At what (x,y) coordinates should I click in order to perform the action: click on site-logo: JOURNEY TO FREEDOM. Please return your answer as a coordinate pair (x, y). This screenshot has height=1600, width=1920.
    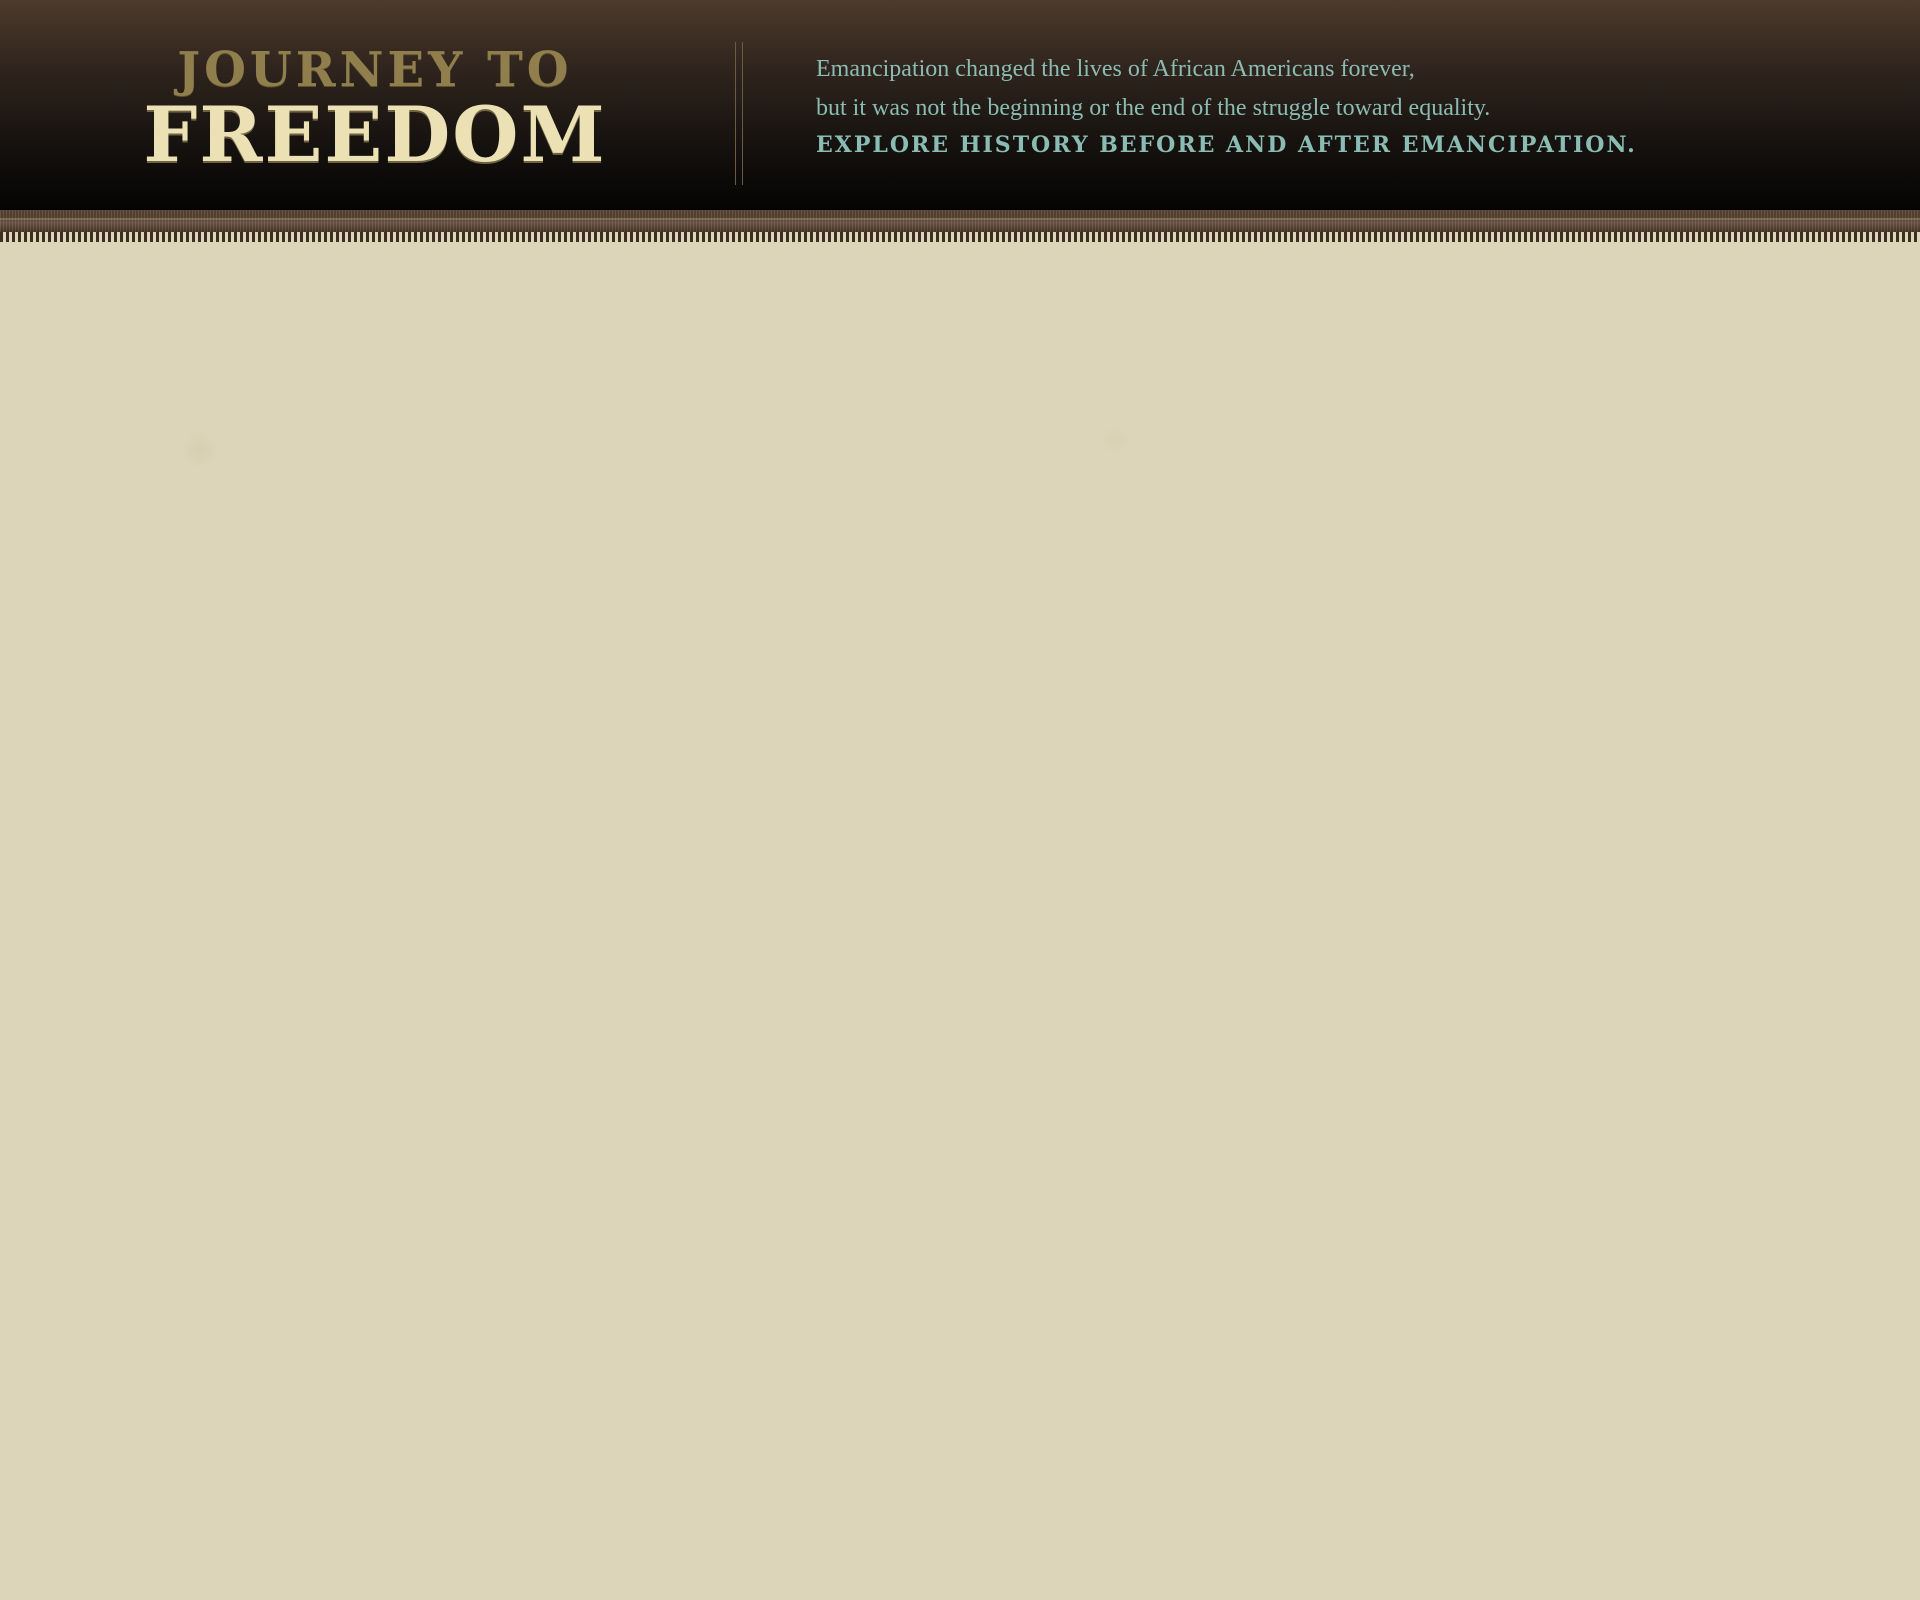
    Looking at the image, I should click on (375, 108).